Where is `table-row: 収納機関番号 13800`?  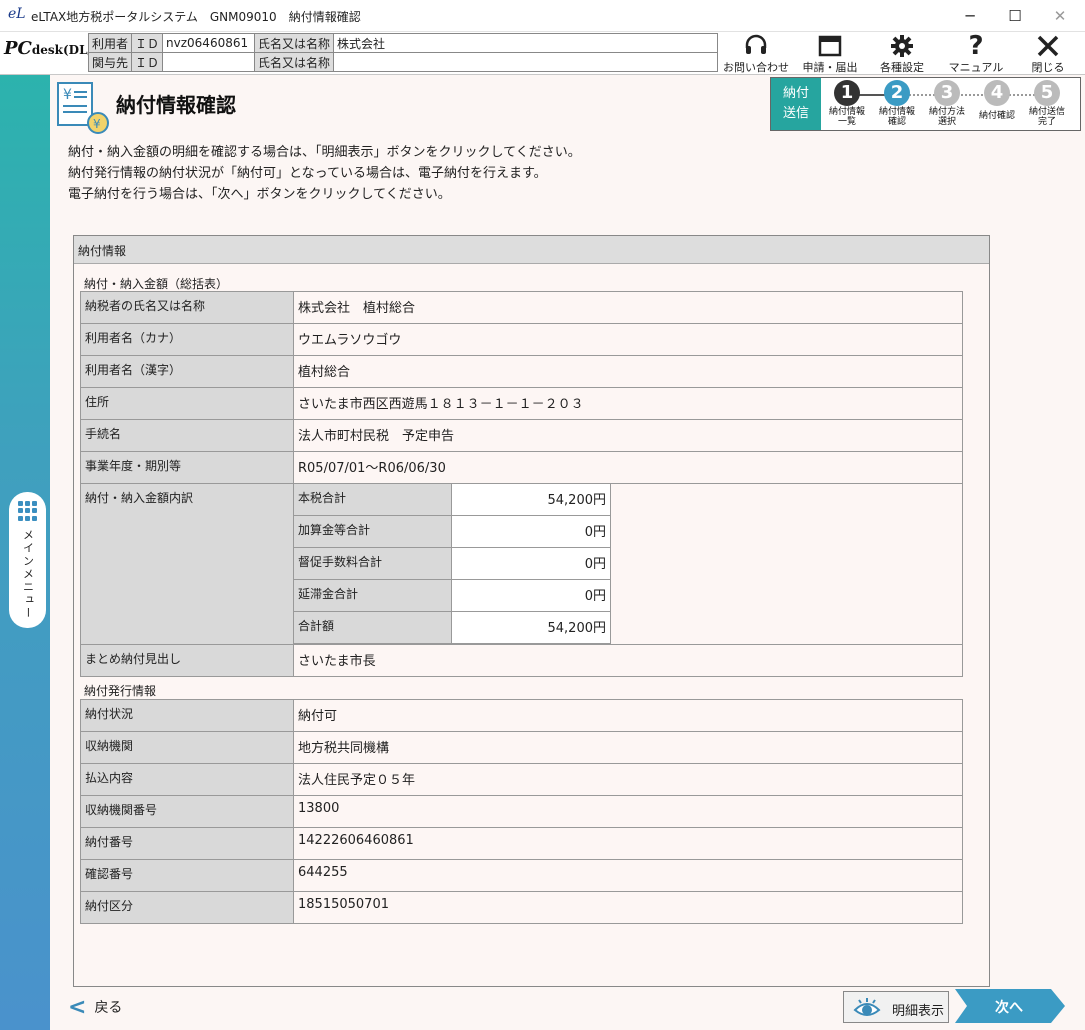
table-row: 収納機関番号 13800 is located at coordinates (521, 811).